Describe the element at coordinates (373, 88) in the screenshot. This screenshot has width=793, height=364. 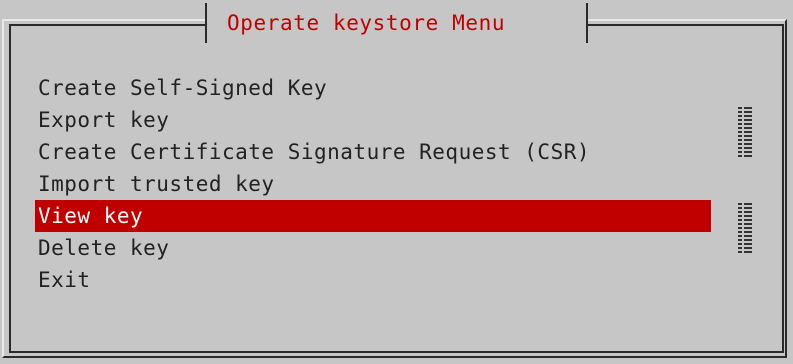
I see `menu-item-create-self-signed-key: Create Self-Signed Key` at that location.